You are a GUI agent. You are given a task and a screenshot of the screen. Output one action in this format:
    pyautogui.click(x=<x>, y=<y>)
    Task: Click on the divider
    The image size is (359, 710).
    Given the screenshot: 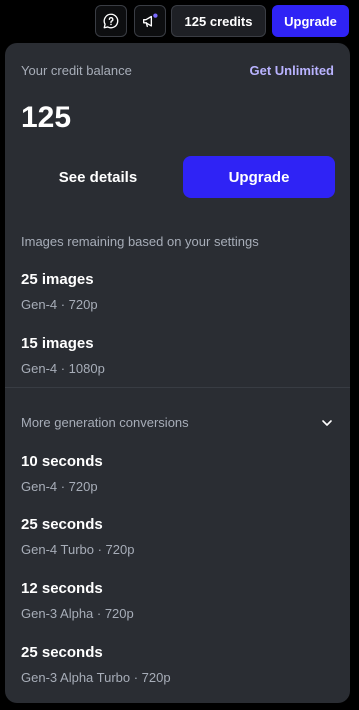 What is the action you would take?
    pyautogui.click(x=177, y=387)
    